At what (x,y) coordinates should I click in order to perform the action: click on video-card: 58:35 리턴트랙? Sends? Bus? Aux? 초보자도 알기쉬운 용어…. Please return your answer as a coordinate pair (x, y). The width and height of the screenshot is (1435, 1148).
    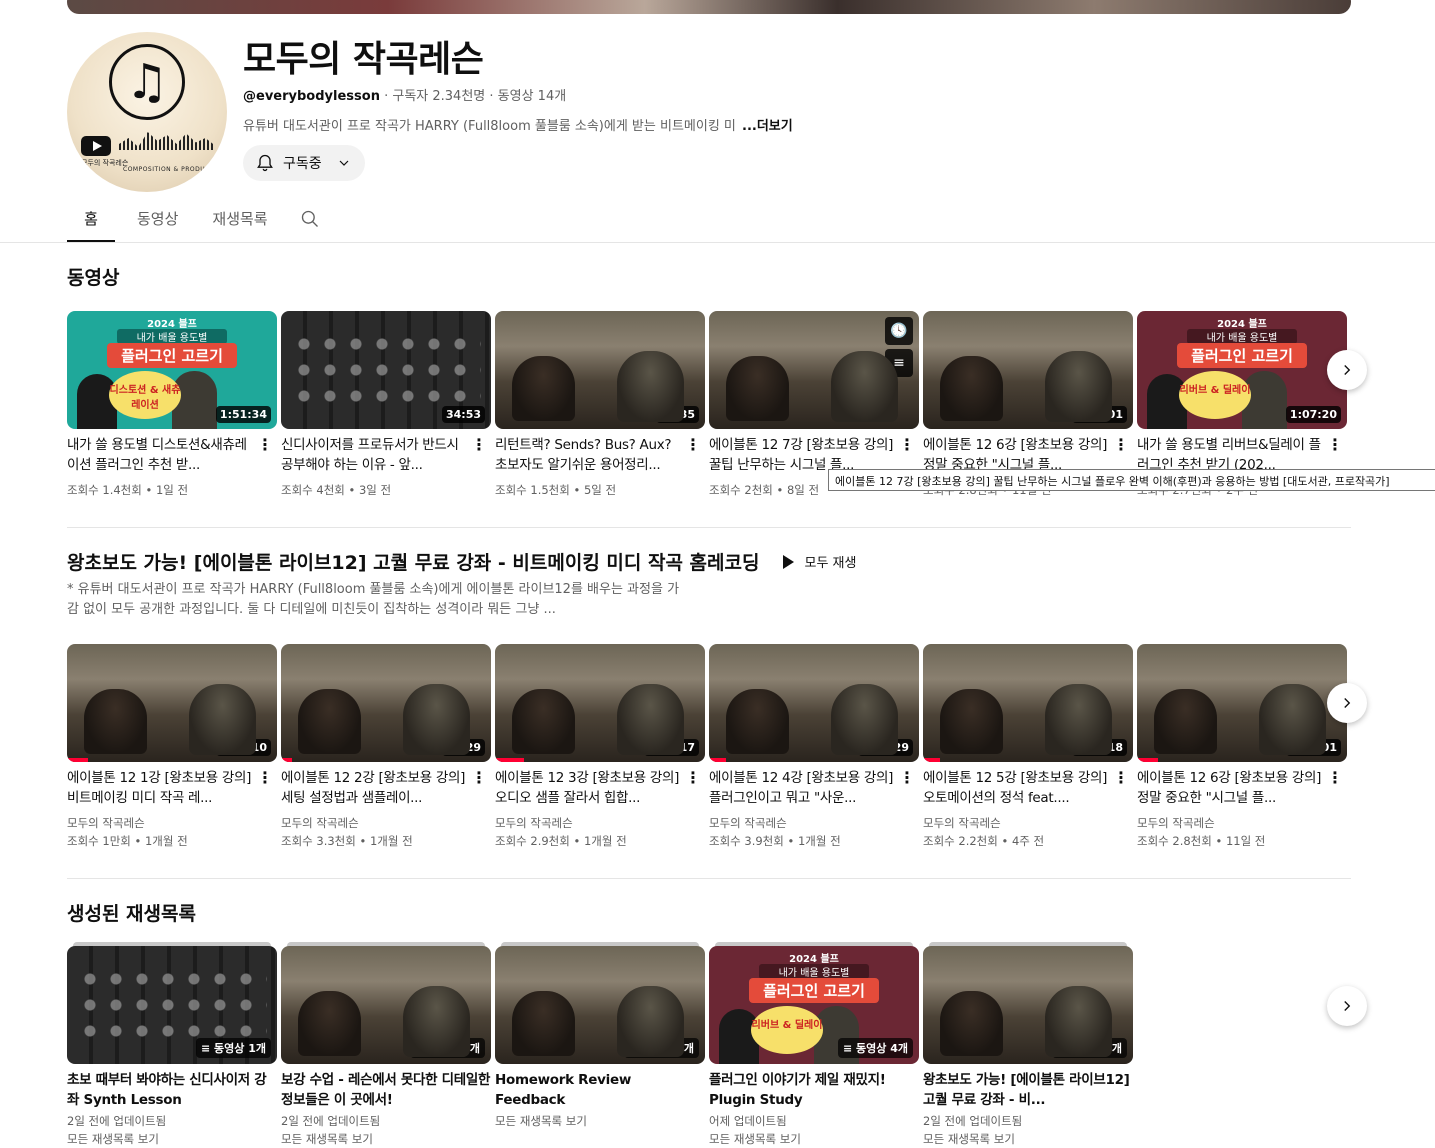
    Looking at the image, I should click on (600, 405).